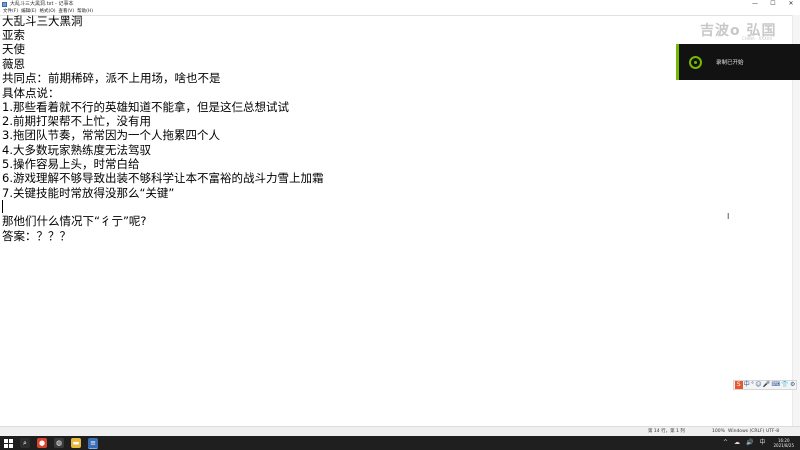  What do you see at coordinates (163, 178) in the screenshot?
I see `text-line: 6.游戏理解不够导致出装不够科学让本不富裕的战斗力雪上加霜` at bounding box center [163, 178].